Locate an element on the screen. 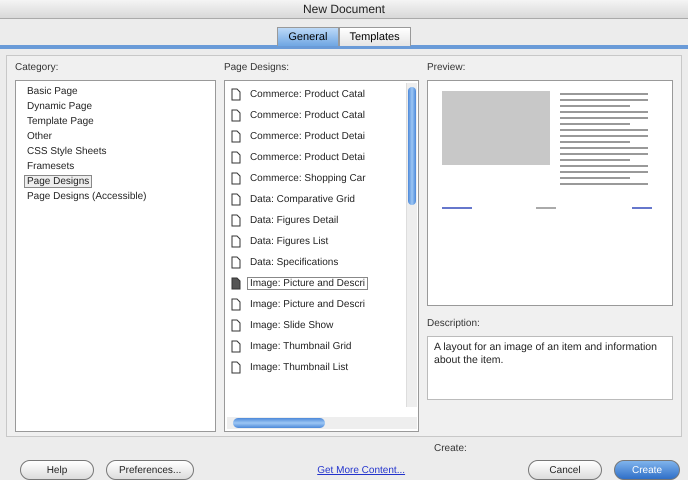 Image resolution: width=688 pixels, height=480 pixels. page-design-item: Data: Figures Detail is located at coordinates (294, 220).